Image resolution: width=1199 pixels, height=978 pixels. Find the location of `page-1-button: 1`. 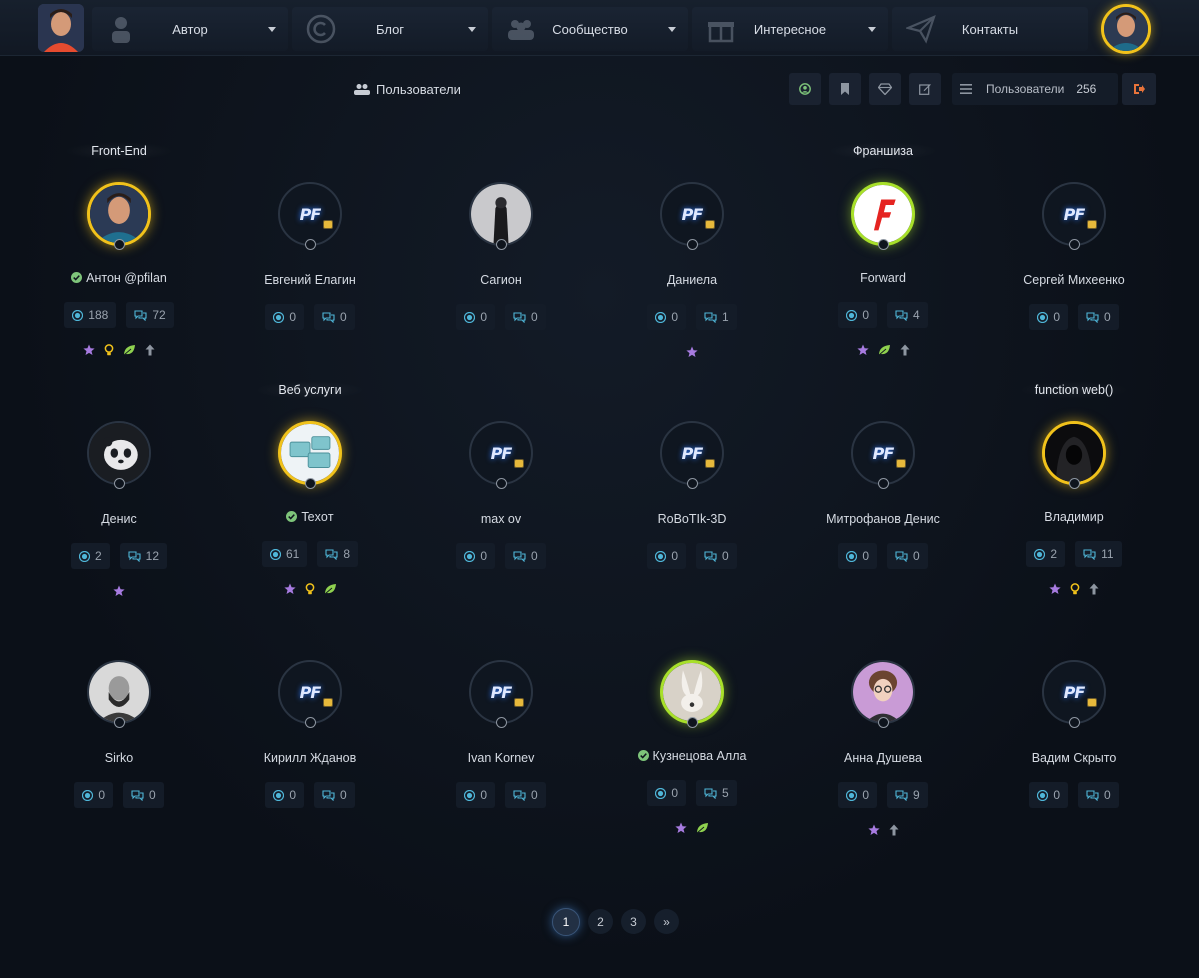

page-1-button: 1 is located at coordinates (566, 922).